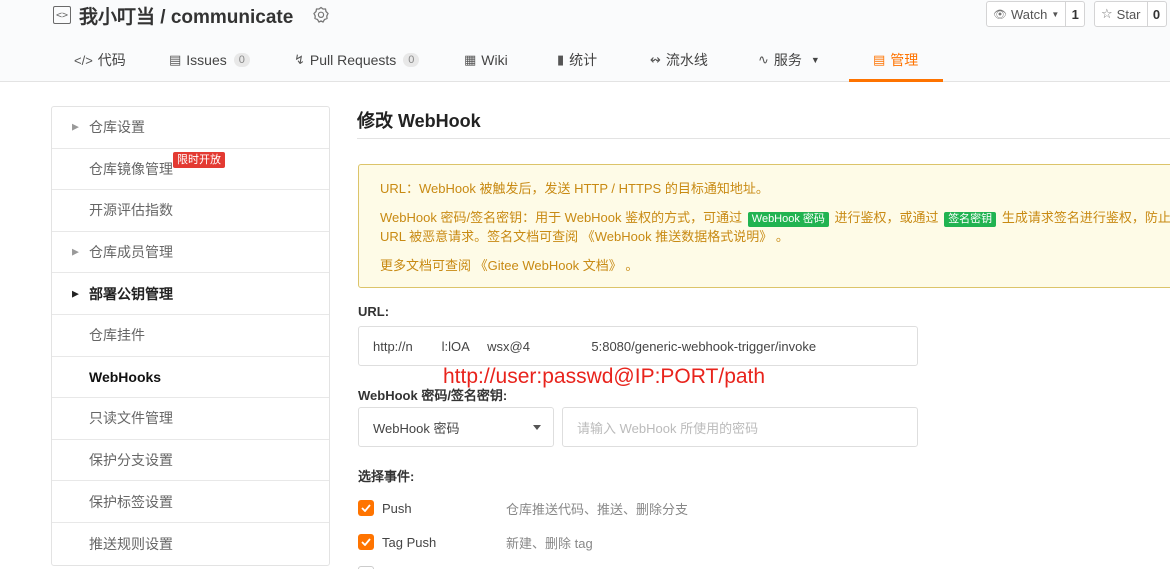  What do you see at coordinates (470, 59) in the screenshot?
I see `wiki-icon: ▦` at bounding box center [470, 59].